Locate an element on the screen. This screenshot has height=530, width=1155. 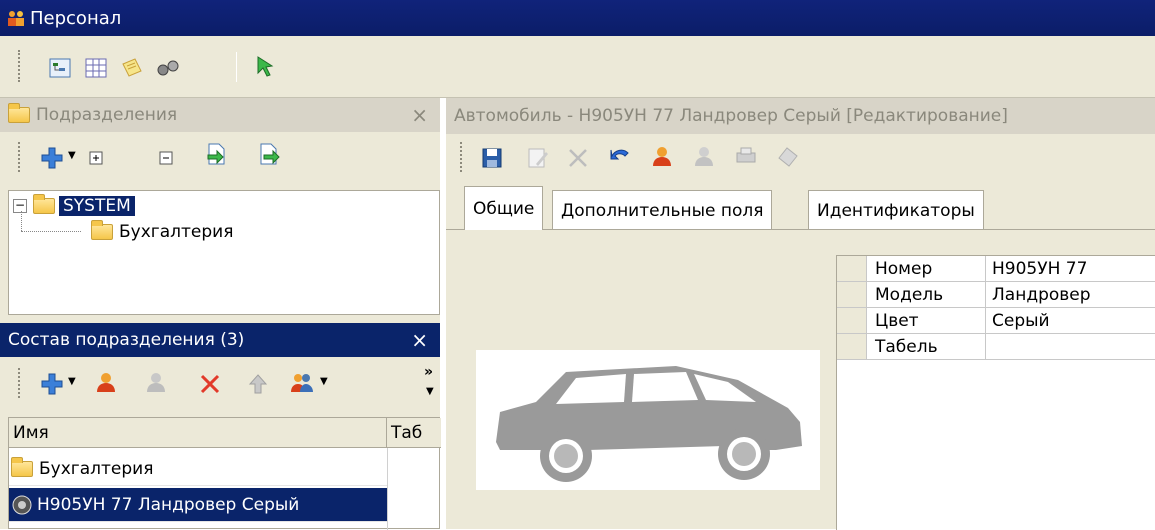
binoculars-icon is located at coordinates (168, 68).